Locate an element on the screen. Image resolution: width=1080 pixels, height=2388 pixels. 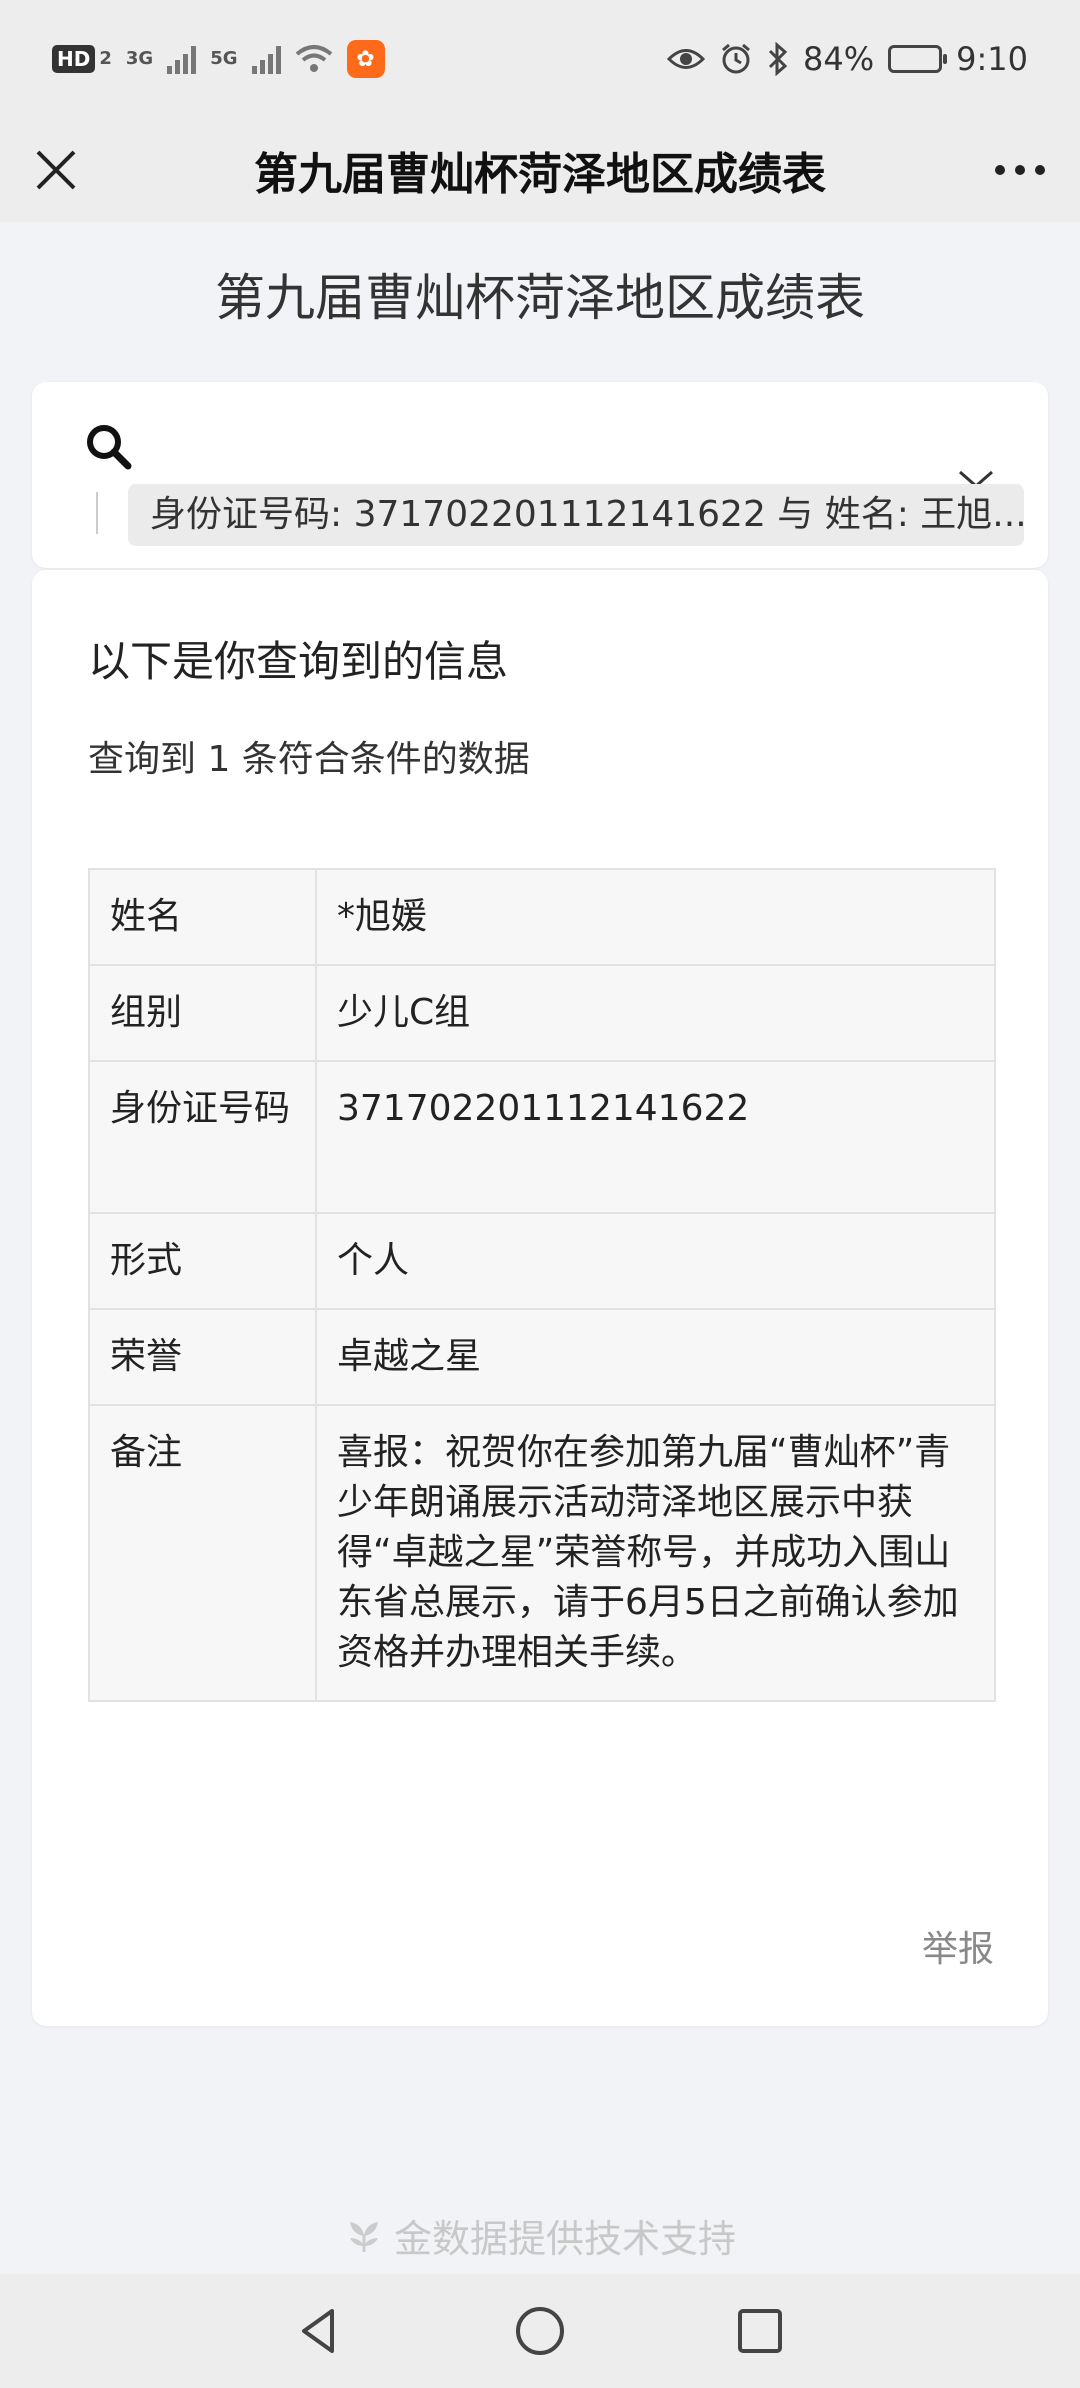
status-left: HD 2 3G 5G ✿ is located at coordinates (218, 59).